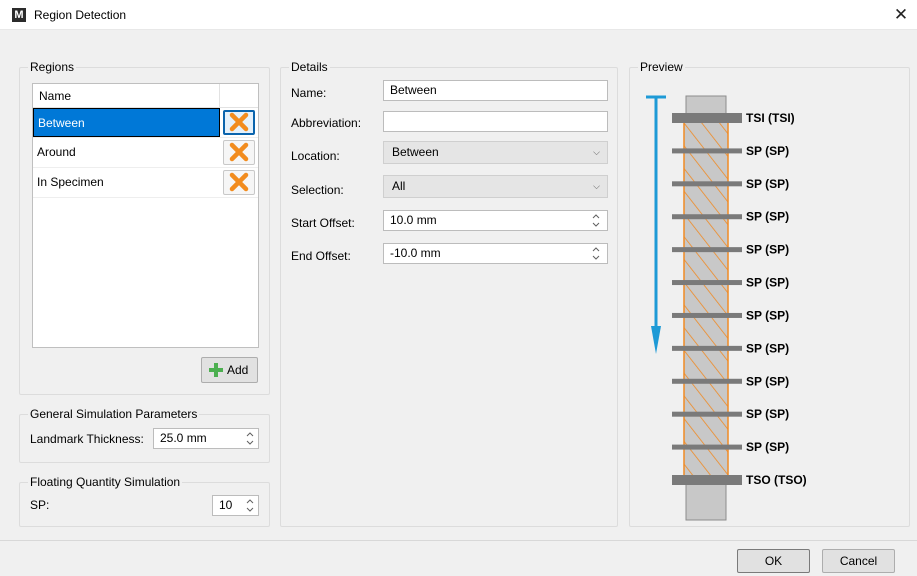  Describe the element at coordinates (309, 67) in the screenshot. I see `details-group-title: Details` at that location.